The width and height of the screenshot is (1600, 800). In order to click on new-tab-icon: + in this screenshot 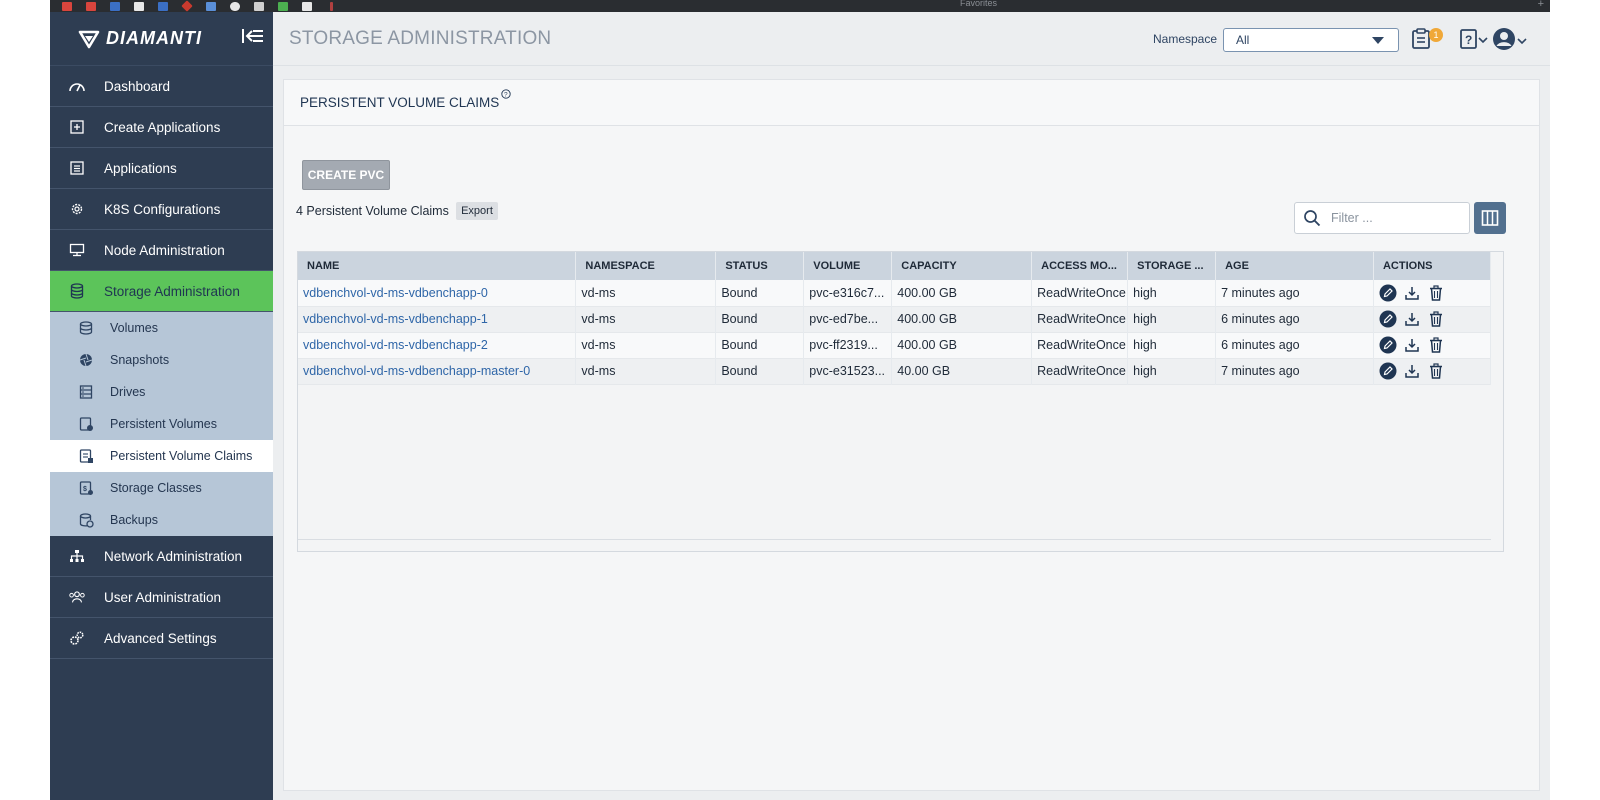, I will do `click(1541, 5)`.